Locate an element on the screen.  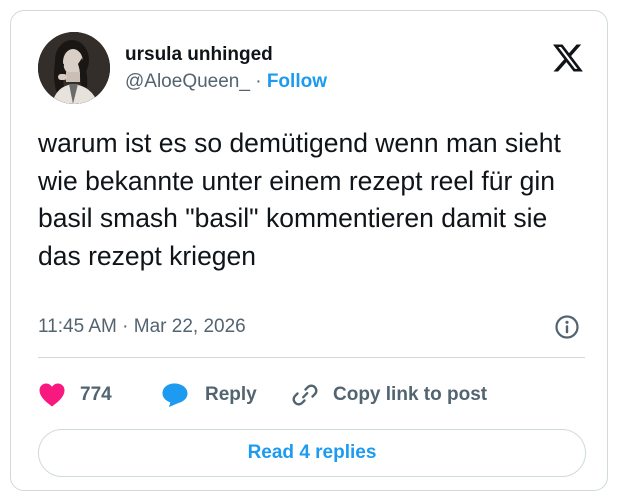
speech-bubble-icon is located at coordinates (175, 395).